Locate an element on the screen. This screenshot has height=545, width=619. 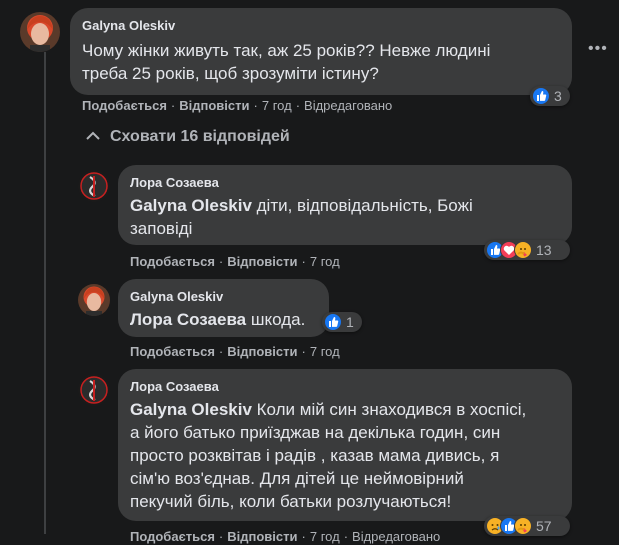
comment-author: Galyna Oleskiv is located at coordinates (128, 25).